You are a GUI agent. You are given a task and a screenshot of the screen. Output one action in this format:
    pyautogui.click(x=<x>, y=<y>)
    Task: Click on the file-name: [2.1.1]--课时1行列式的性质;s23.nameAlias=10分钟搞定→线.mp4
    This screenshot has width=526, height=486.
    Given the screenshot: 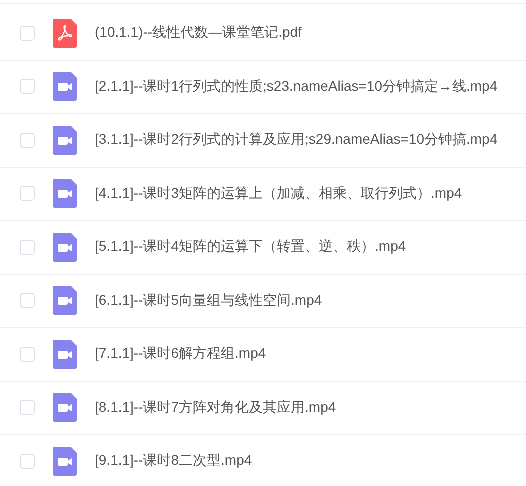 What is the action you would take?
    pyautogui.click(x=296, y=87)
    